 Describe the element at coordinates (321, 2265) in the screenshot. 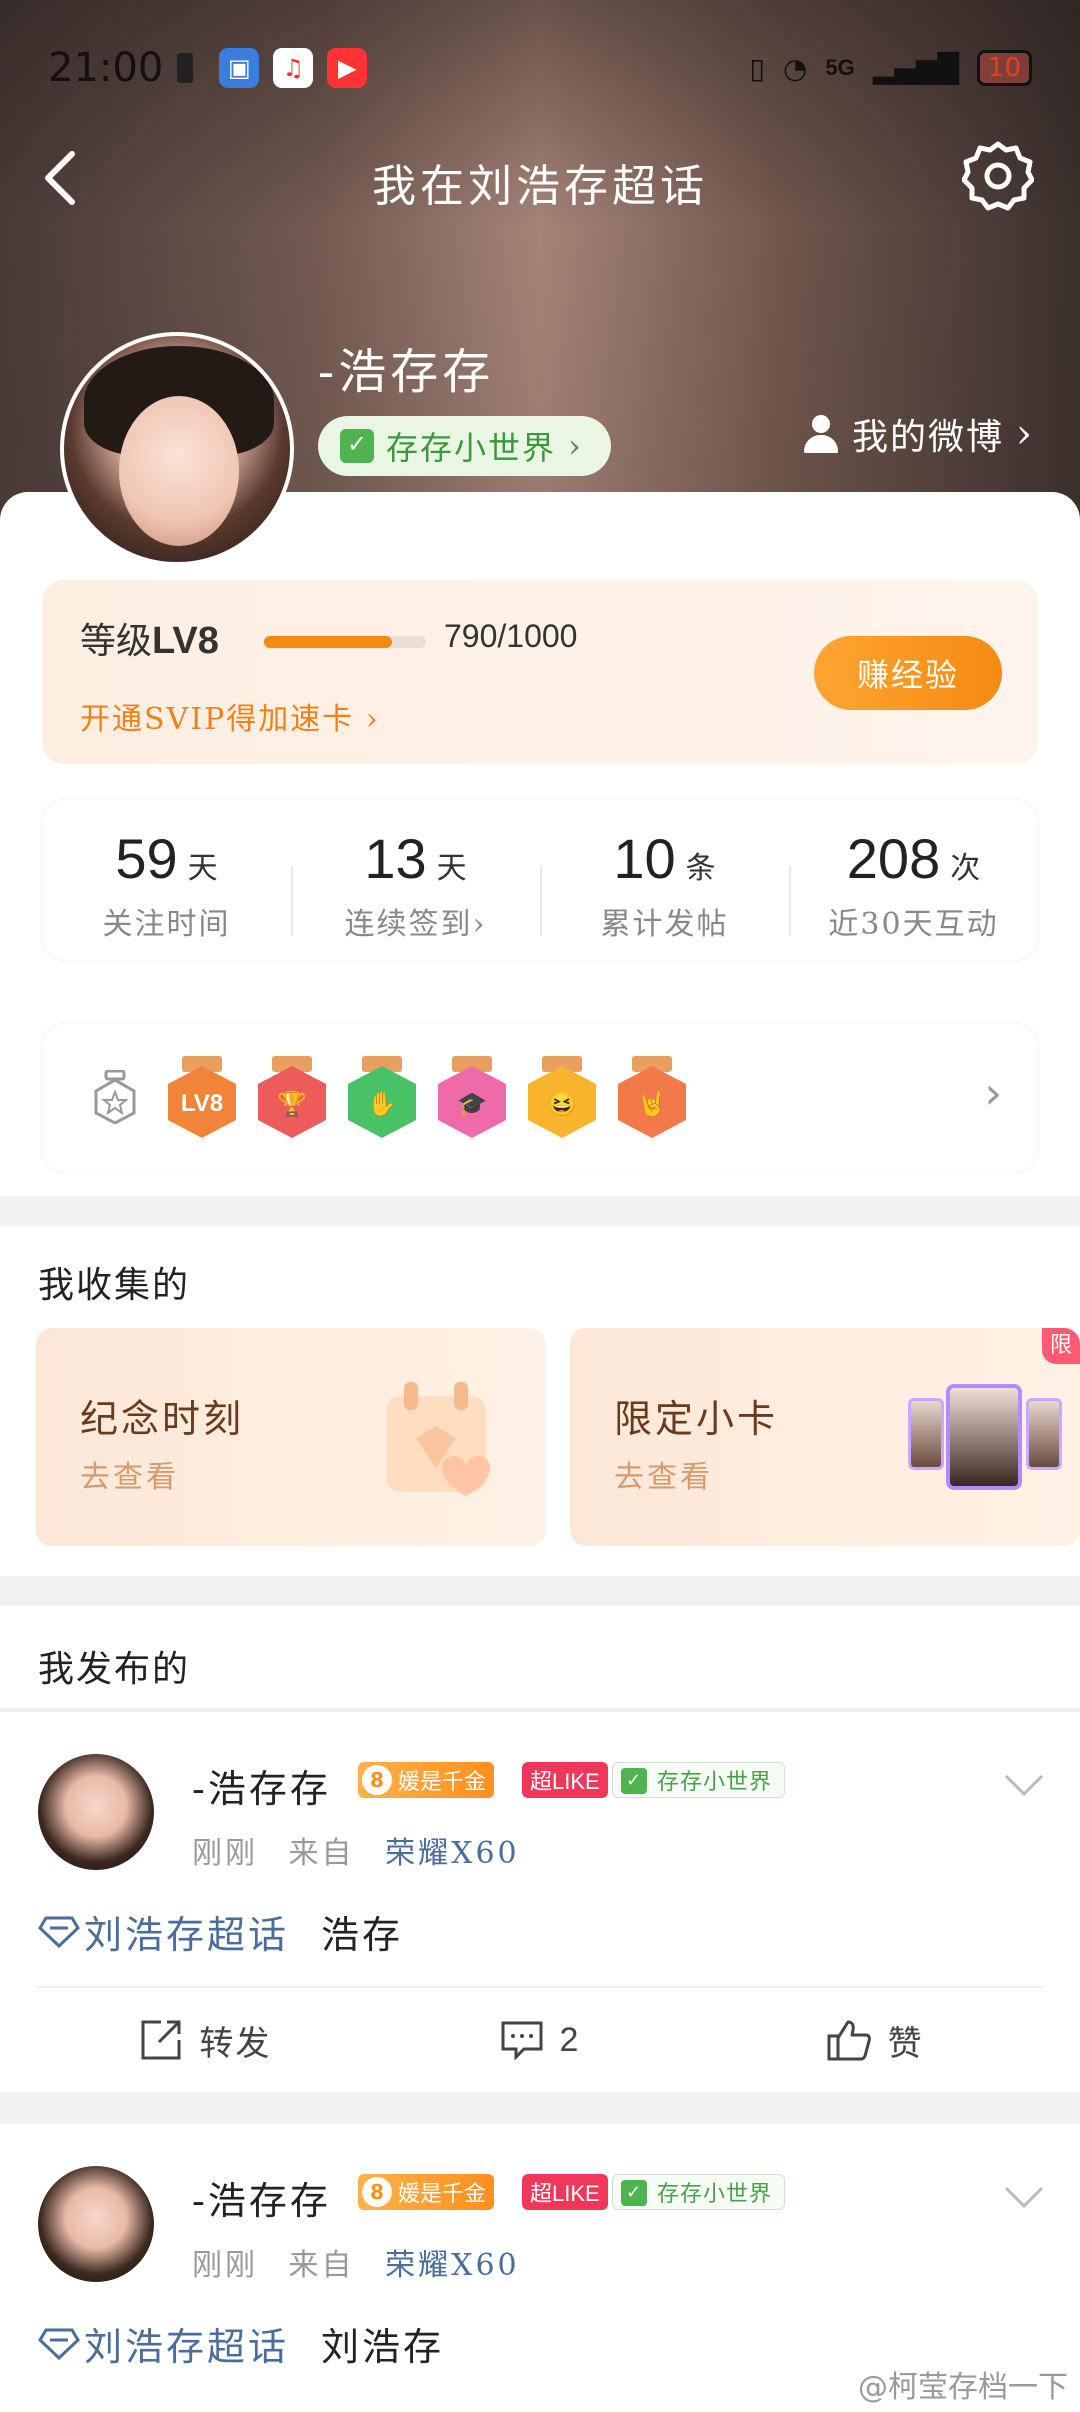

I see `post-from: 来自` at that location.